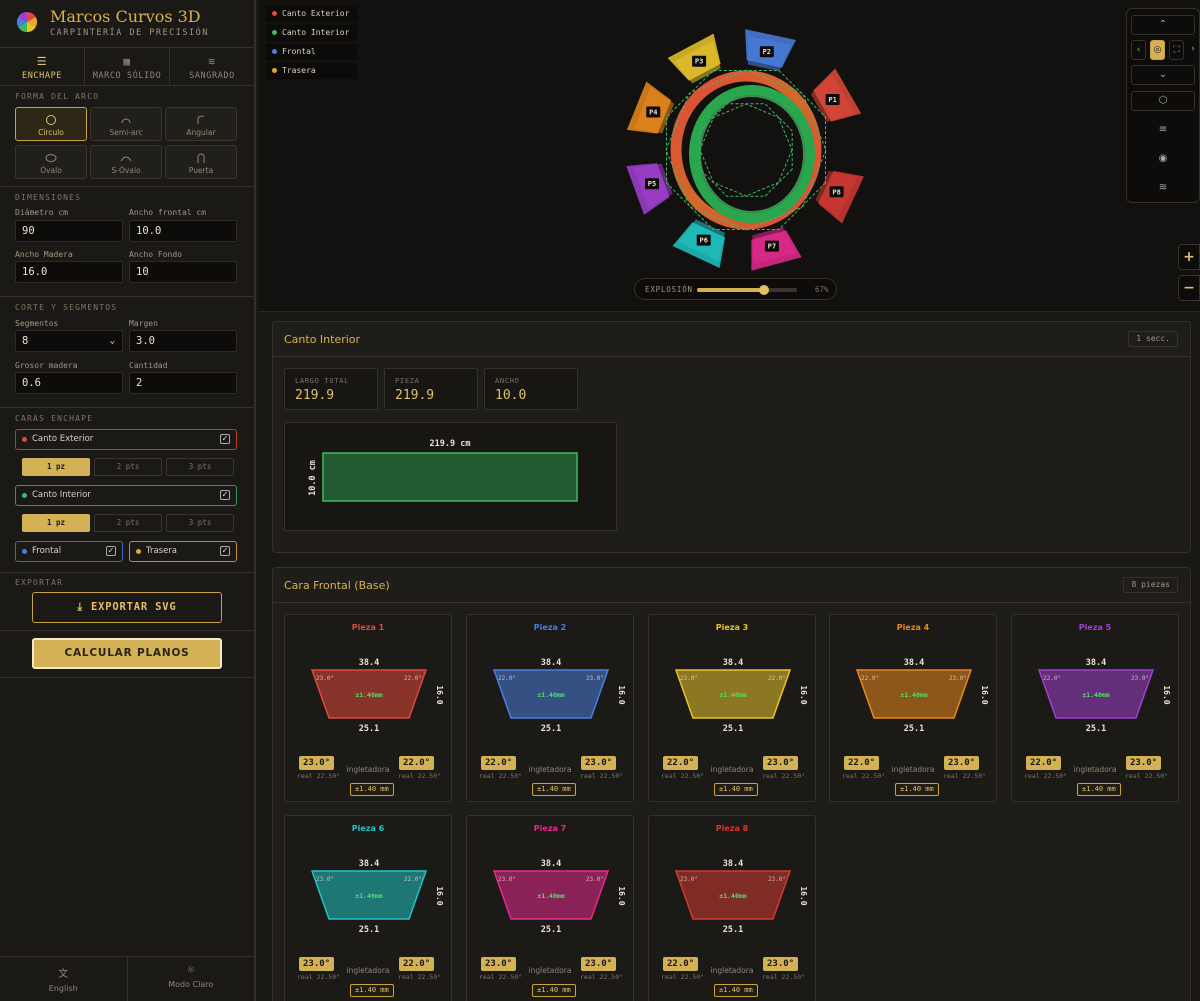 Image resolution: width=1200 pixels, height=1001 pixels. Describe the element at coordinates (128, 523) in the screenshot. I see `inner-2pts-option: 2 pts` at that location.